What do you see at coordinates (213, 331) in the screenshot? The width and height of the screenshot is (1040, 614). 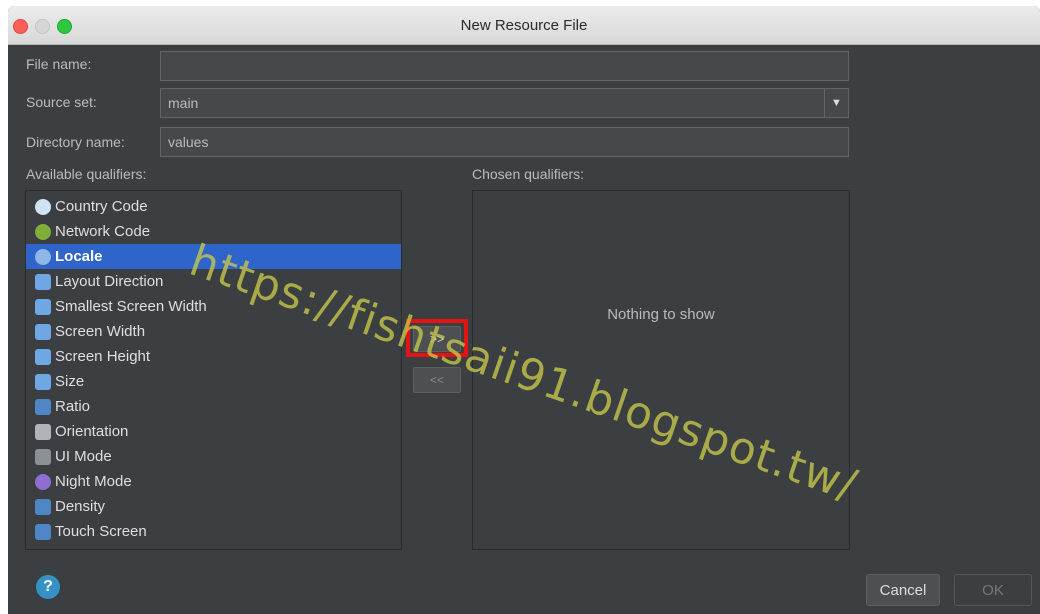 I see `qualifier-screen-width: Screen Width` at bounding box center [213, 331].